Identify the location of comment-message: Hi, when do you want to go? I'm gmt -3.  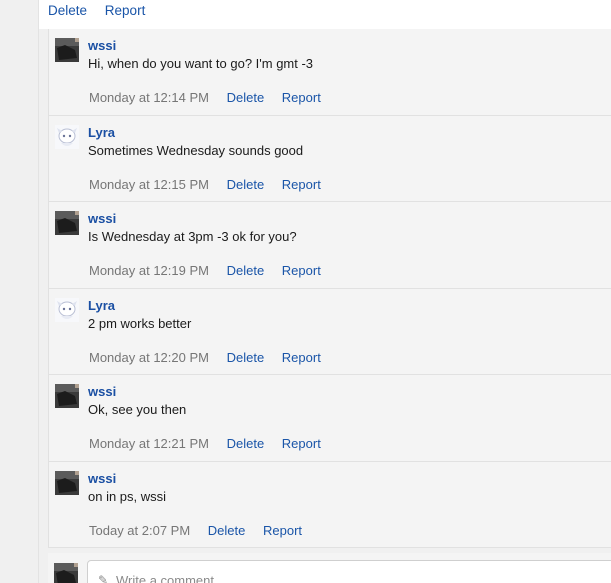
(201, 63).